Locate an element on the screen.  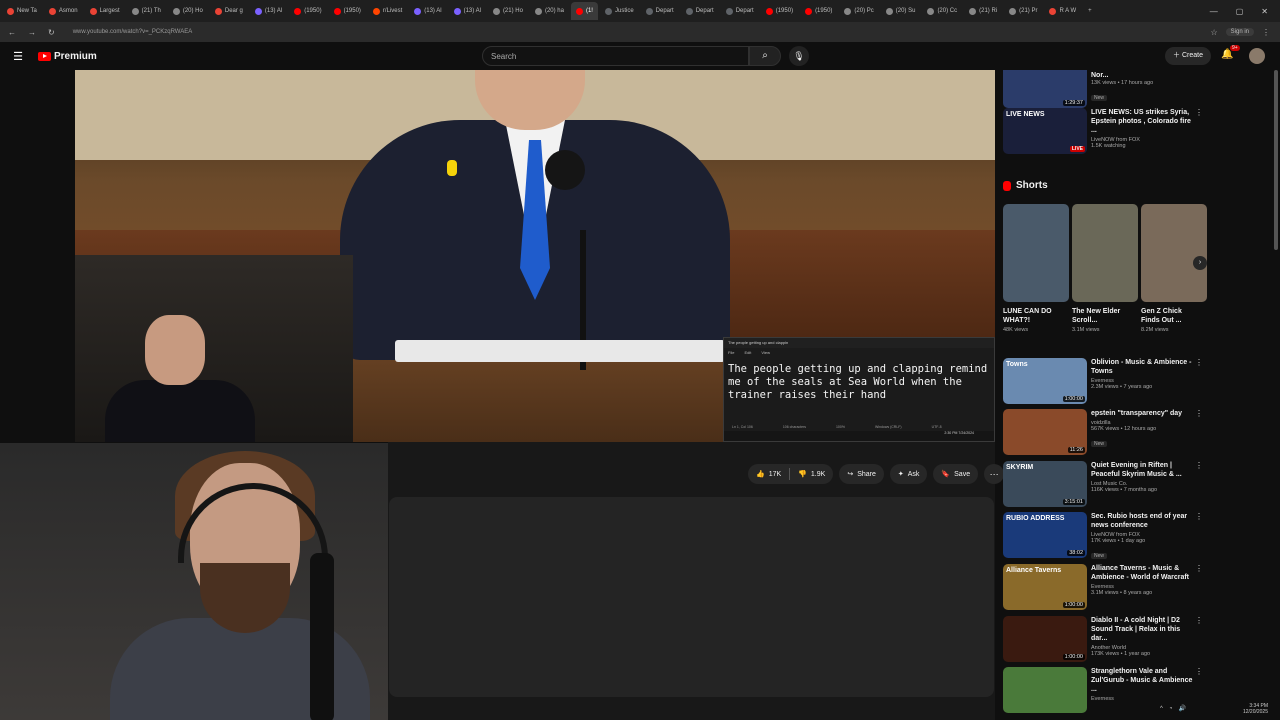
forward-icon: → is located at coordinates (32, 32).